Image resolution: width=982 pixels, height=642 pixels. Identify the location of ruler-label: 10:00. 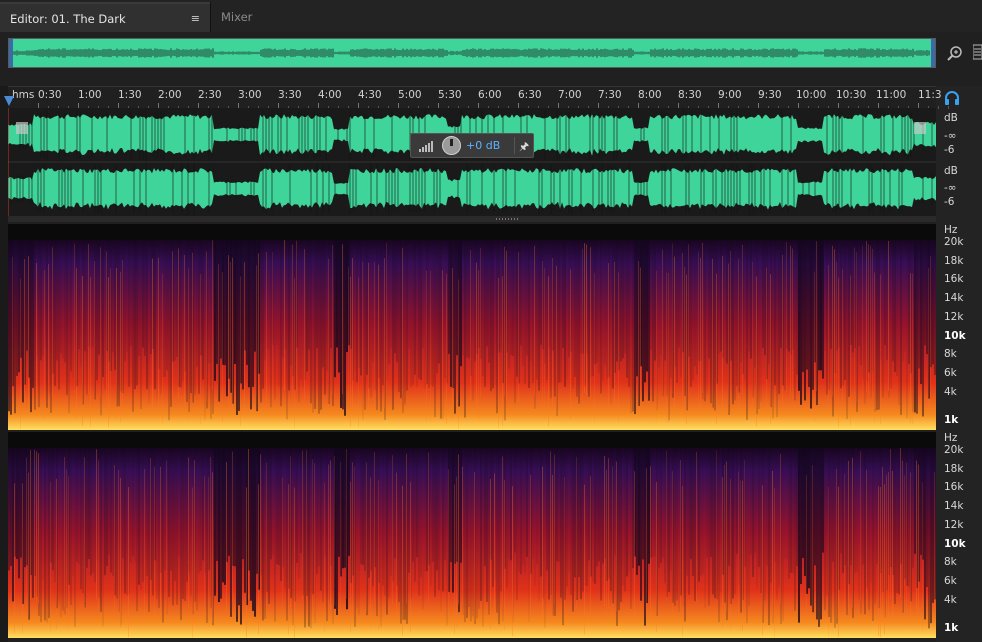
(811, 95).